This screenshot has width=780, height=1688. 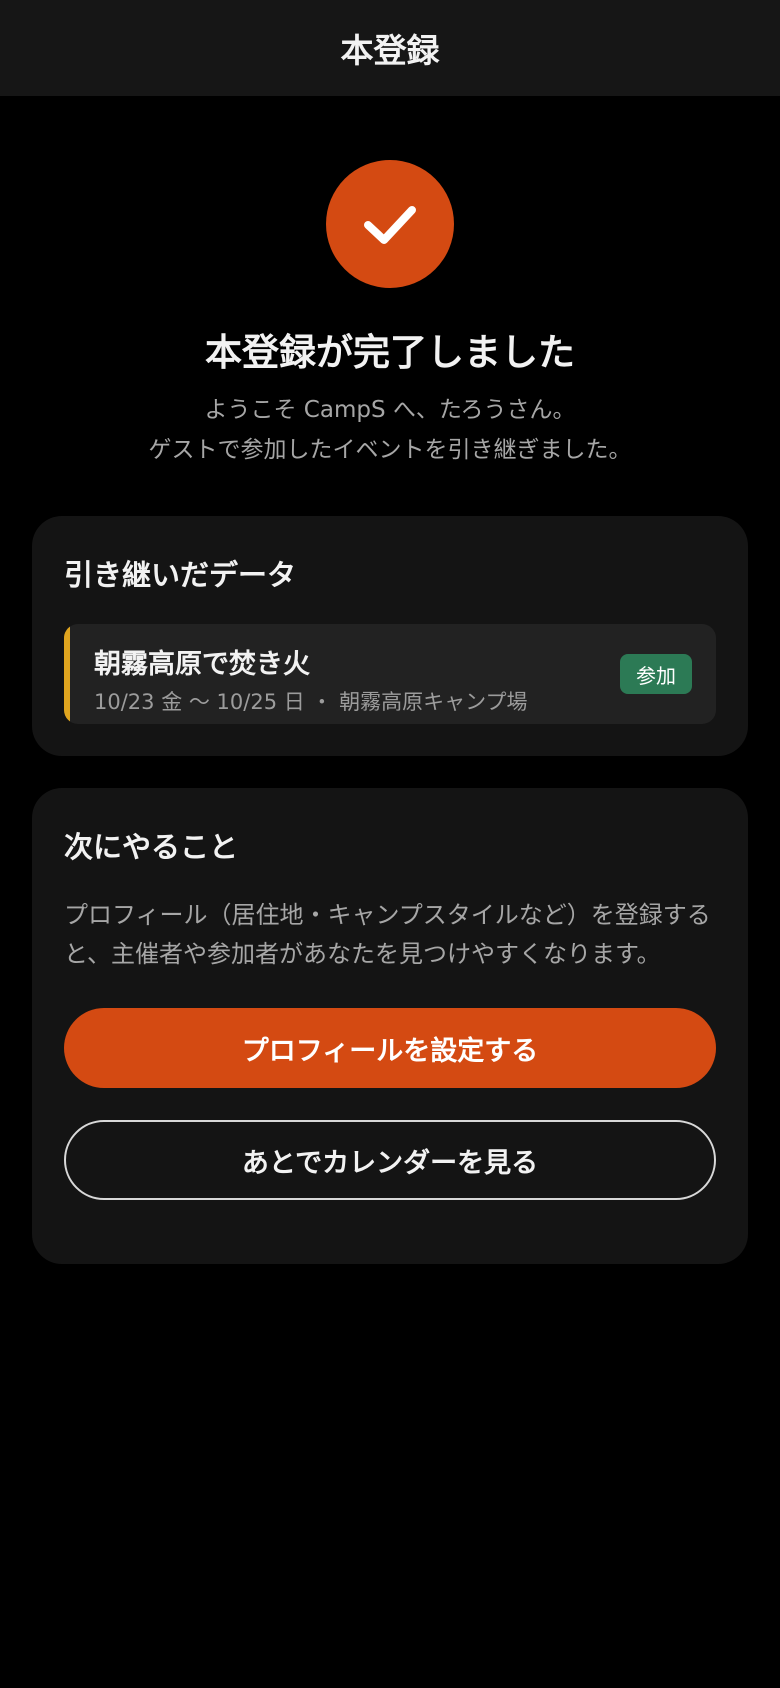 What do you see at coordinates (390, 1160) in the screenshot?
I see `view-calendar-later-button: あとでカレンダーを見る` at bounding box center [390, 1160].